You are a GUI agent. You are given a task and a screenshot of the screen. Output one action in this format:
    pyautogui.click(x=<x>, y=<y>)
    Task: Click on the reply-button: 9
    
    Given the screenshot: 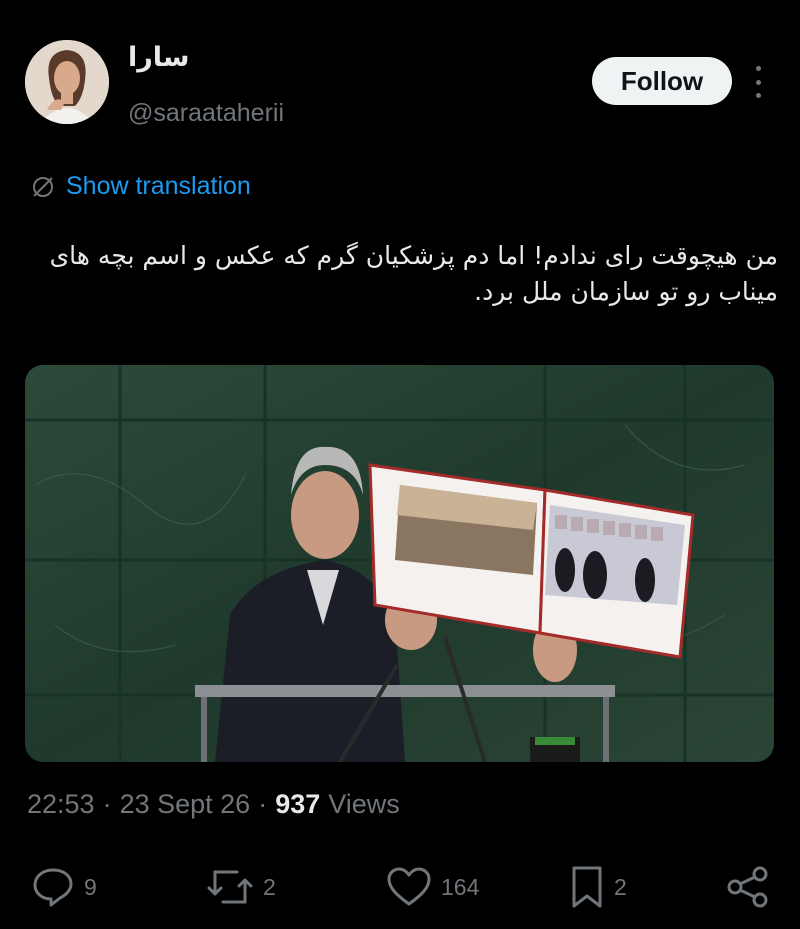 What is the action you would take?
    pyautogui.click(x=63, y=887)
    